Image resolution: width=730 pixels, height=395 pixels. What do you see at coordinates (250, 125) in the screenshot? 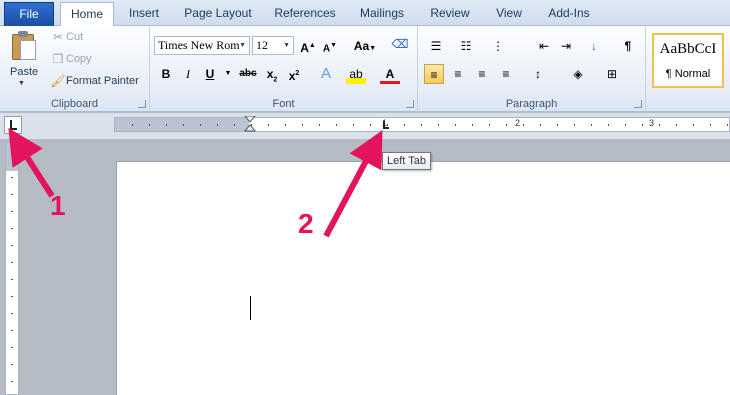
I see `indent-marker-icon` at bounding box center [250, 125].